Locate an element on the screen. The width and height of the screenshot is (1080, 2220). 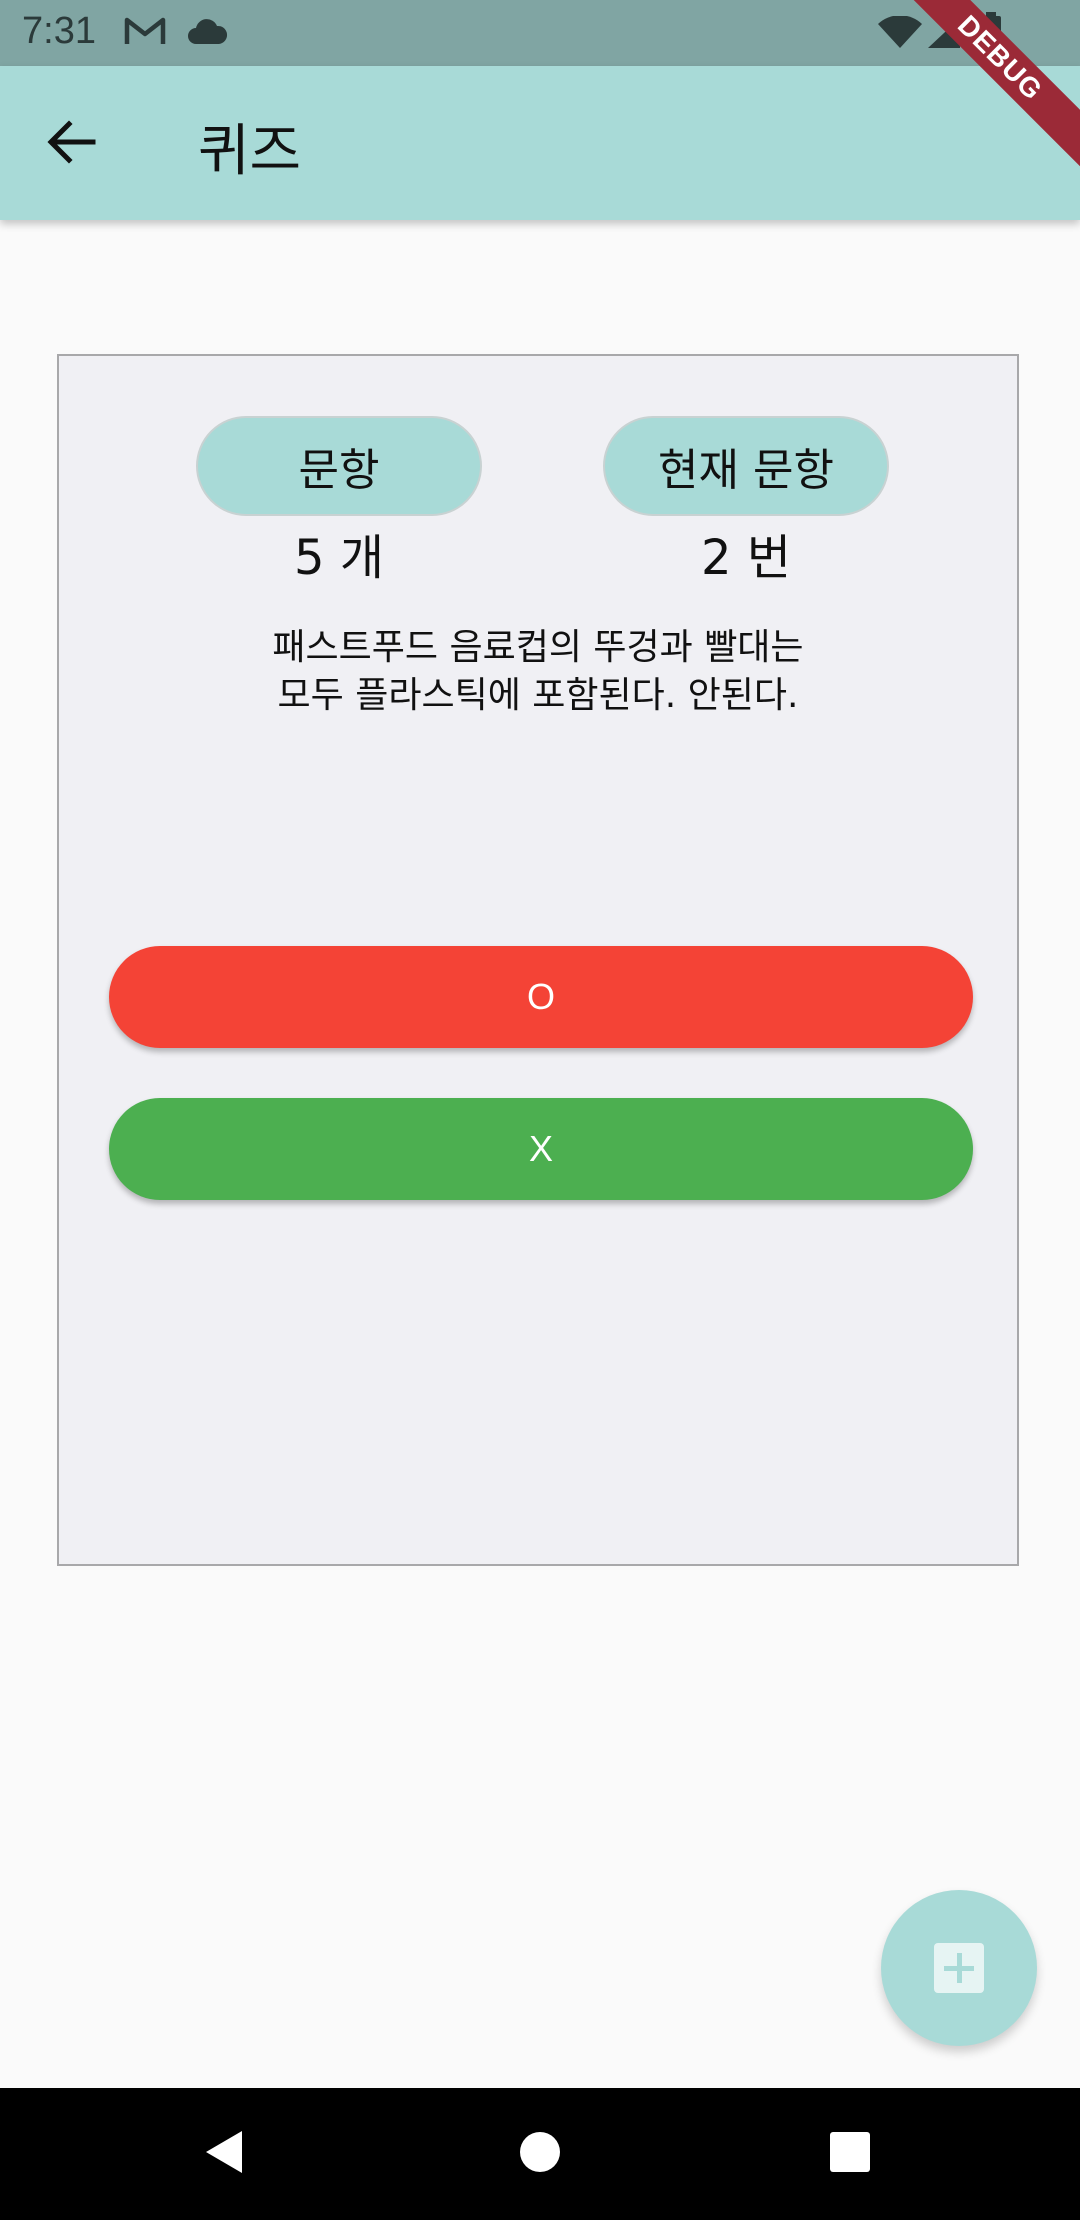
nav-home-button is located at coordinates (540, 2154).